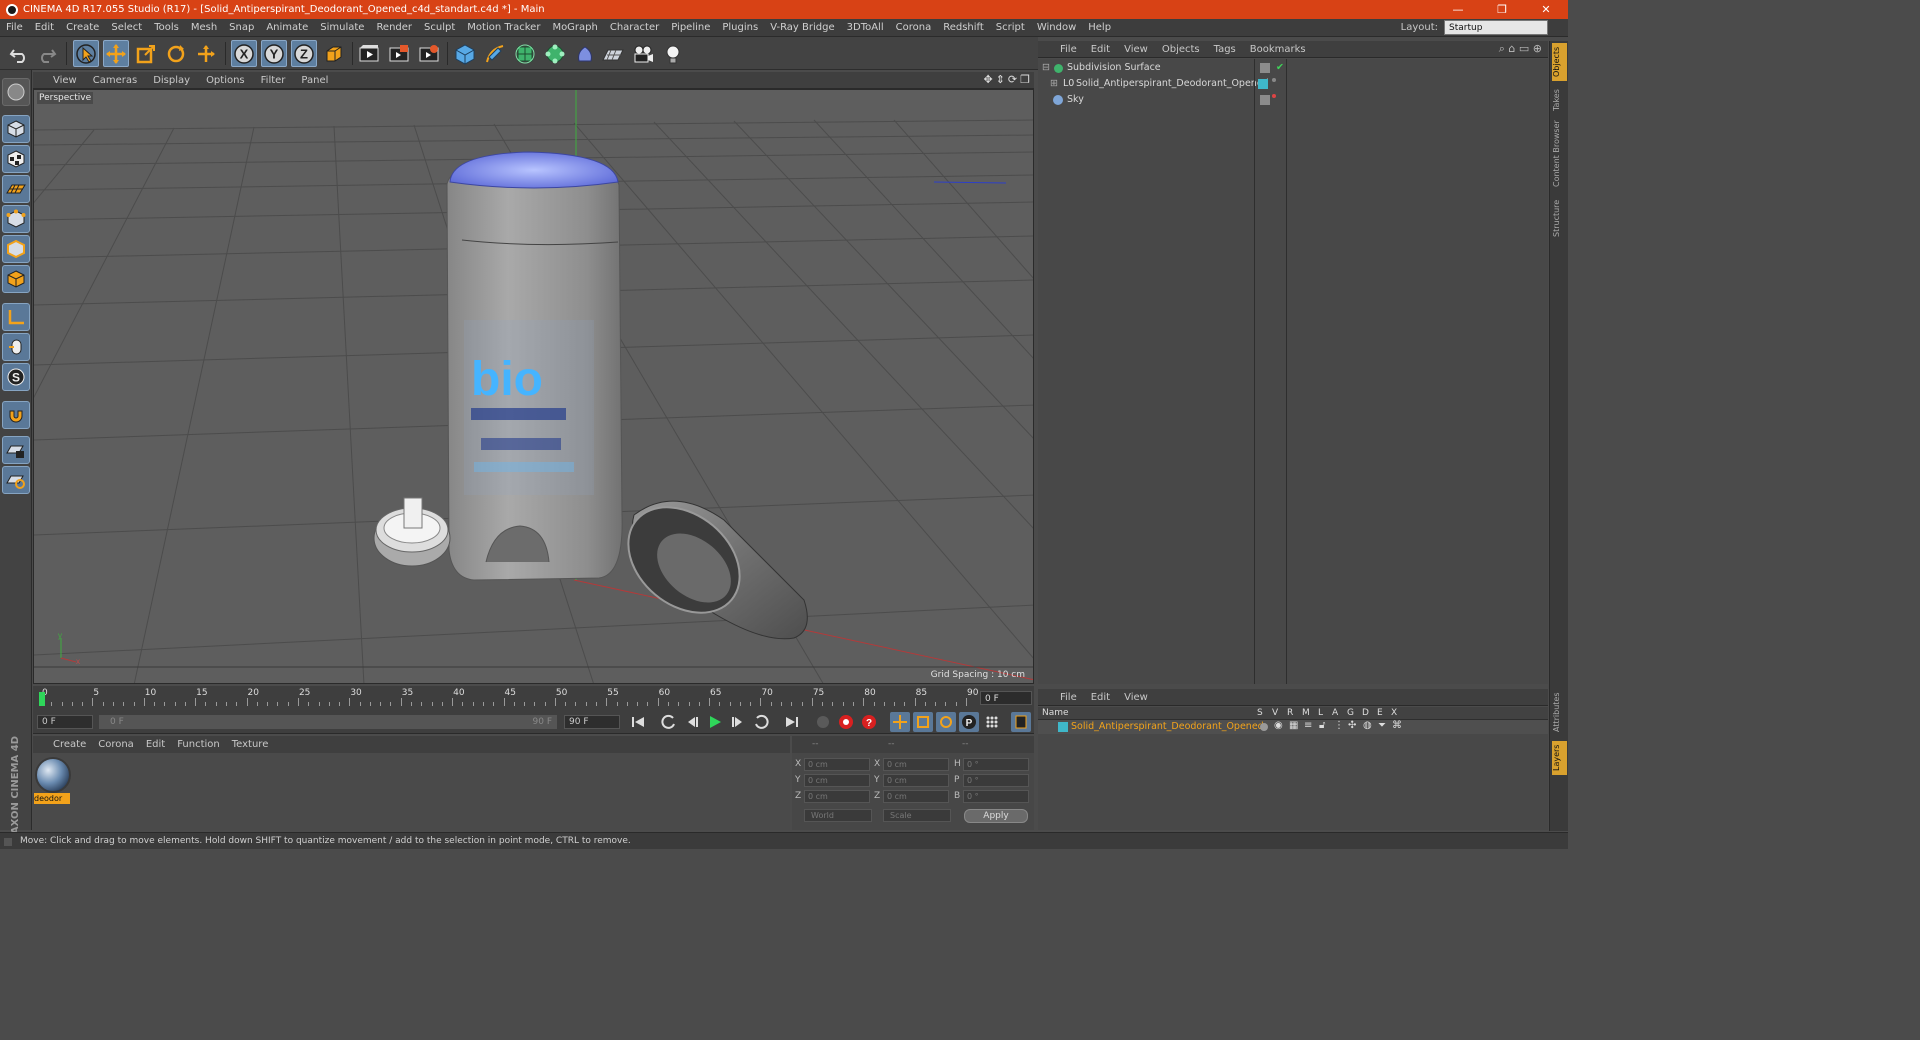  What do you see at coordinates (1559, 154) in the screenshot?
I see `tab-content-browser: Content Browser` at bounding box center [1559, 154].